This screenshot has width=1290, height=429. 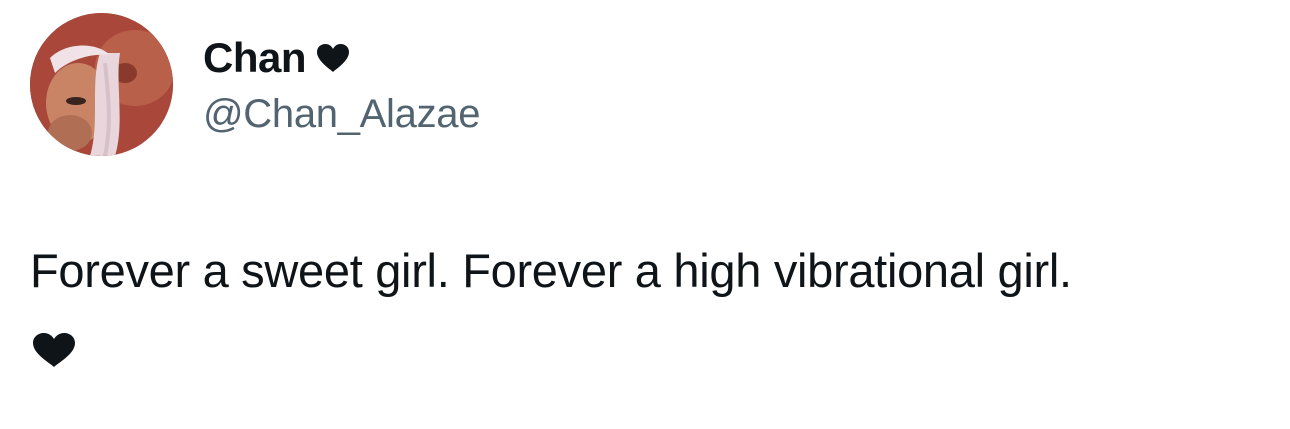 I want to click on heart-icon, so click(x=333, y=58).